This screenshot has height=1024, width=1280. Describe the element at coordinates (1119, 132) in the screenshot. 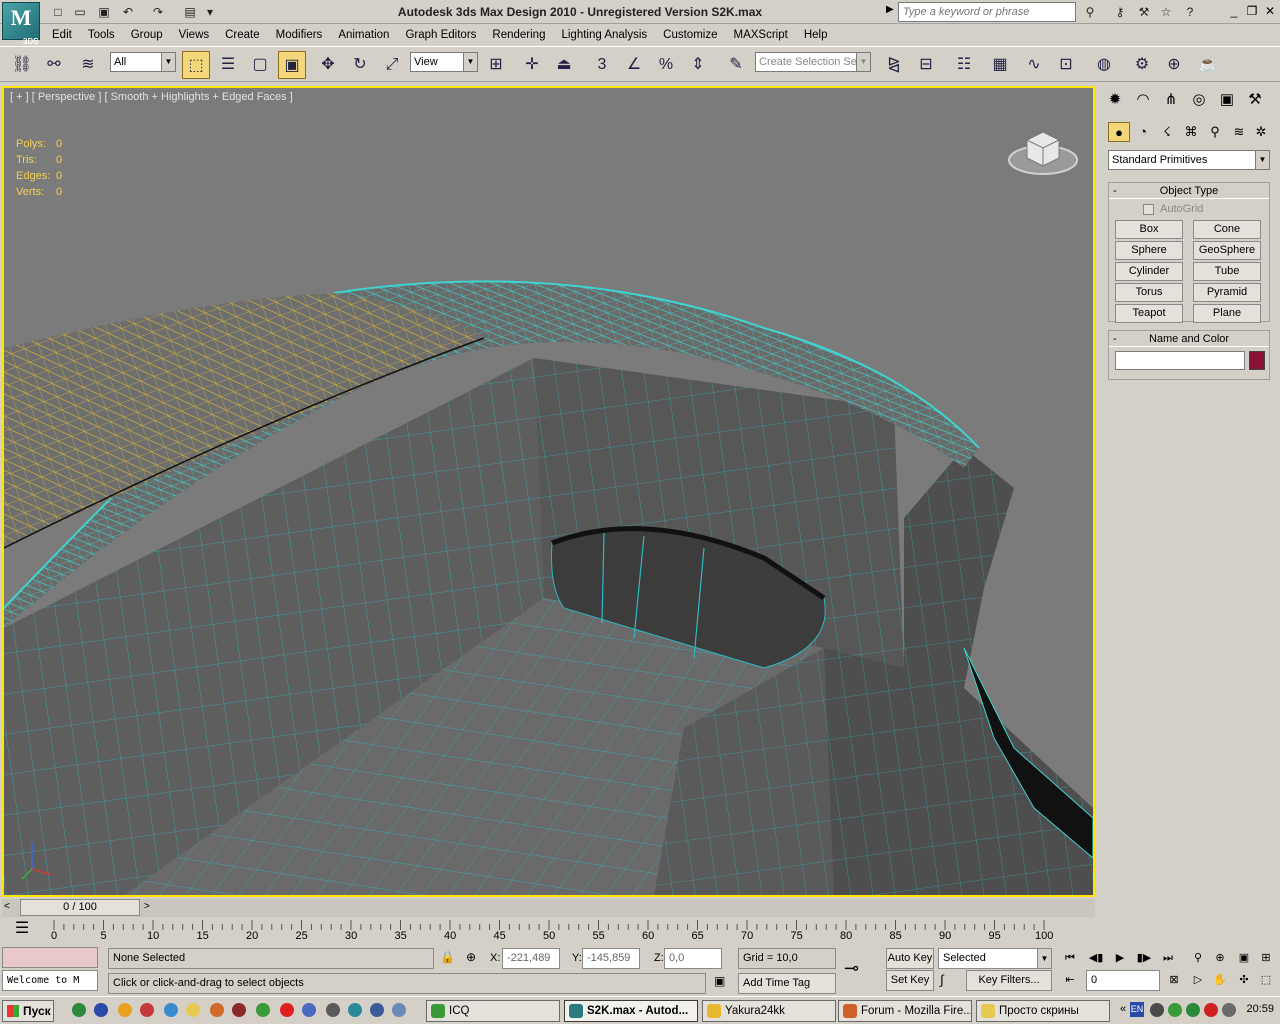

I see `geometry-icon: ●` at that location.